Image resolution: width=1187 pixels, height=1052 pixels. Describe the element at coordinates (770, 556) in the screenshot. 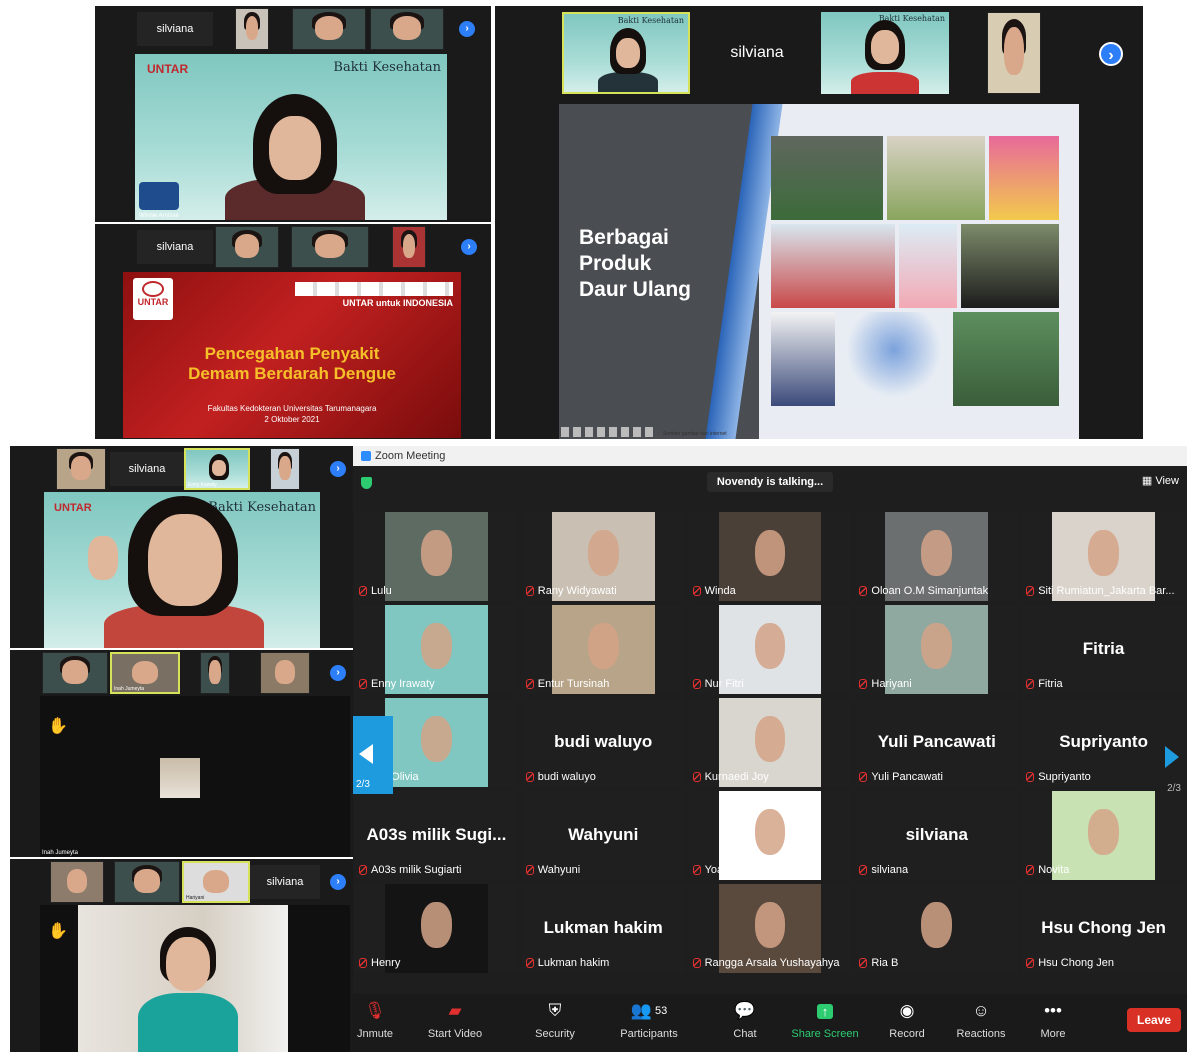

I see `participant-tile: Winda` at that location.